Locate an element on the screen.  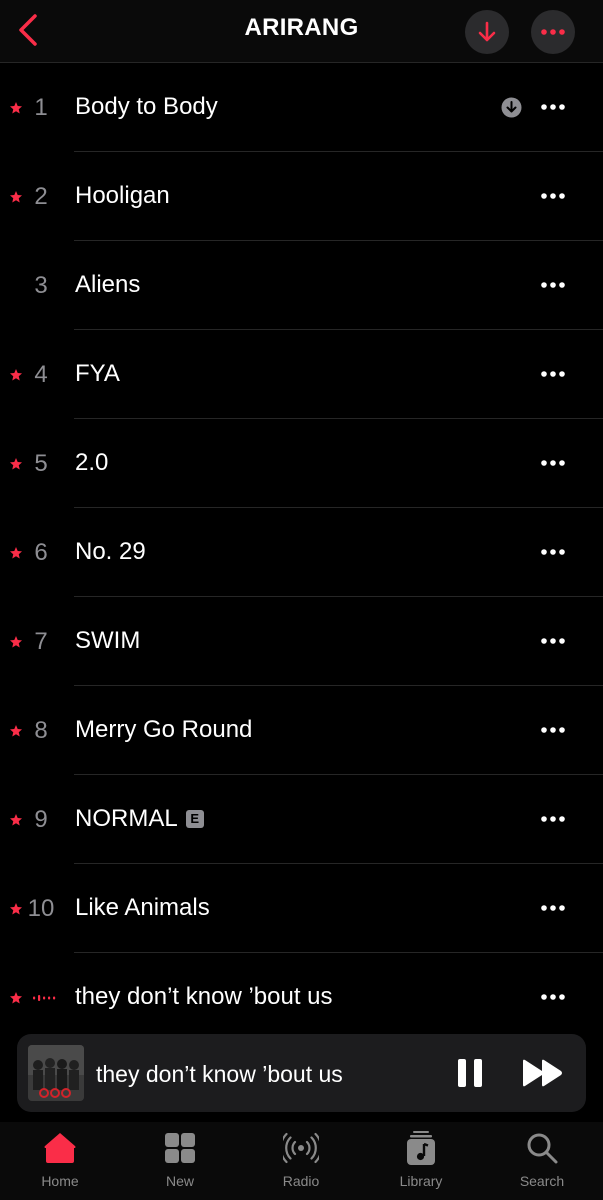
tab-label: New is located at coordinates (179, 1181).